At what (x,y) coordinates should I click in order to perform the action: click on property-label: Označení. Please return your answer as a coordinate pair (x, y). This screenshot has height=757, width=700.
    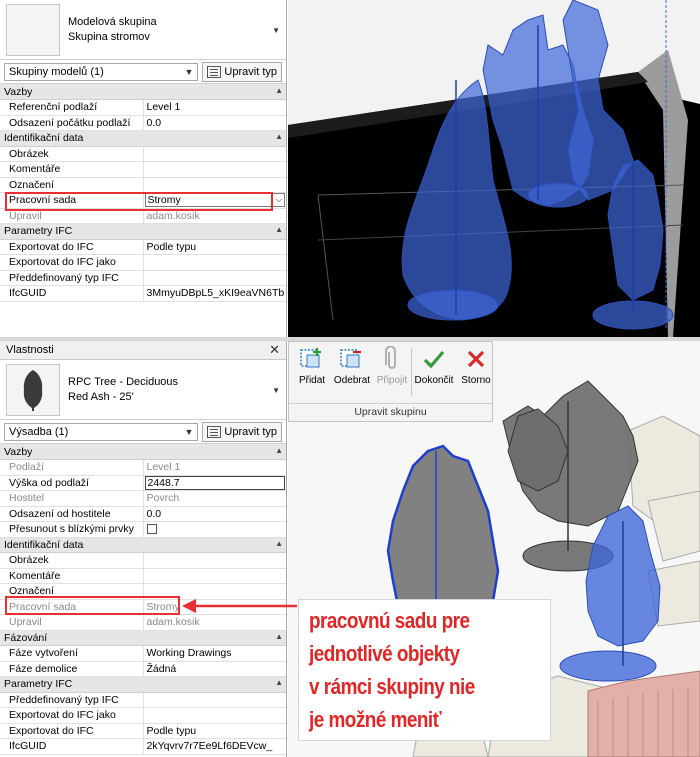
    Looking at the image, I should click on (72, 185).